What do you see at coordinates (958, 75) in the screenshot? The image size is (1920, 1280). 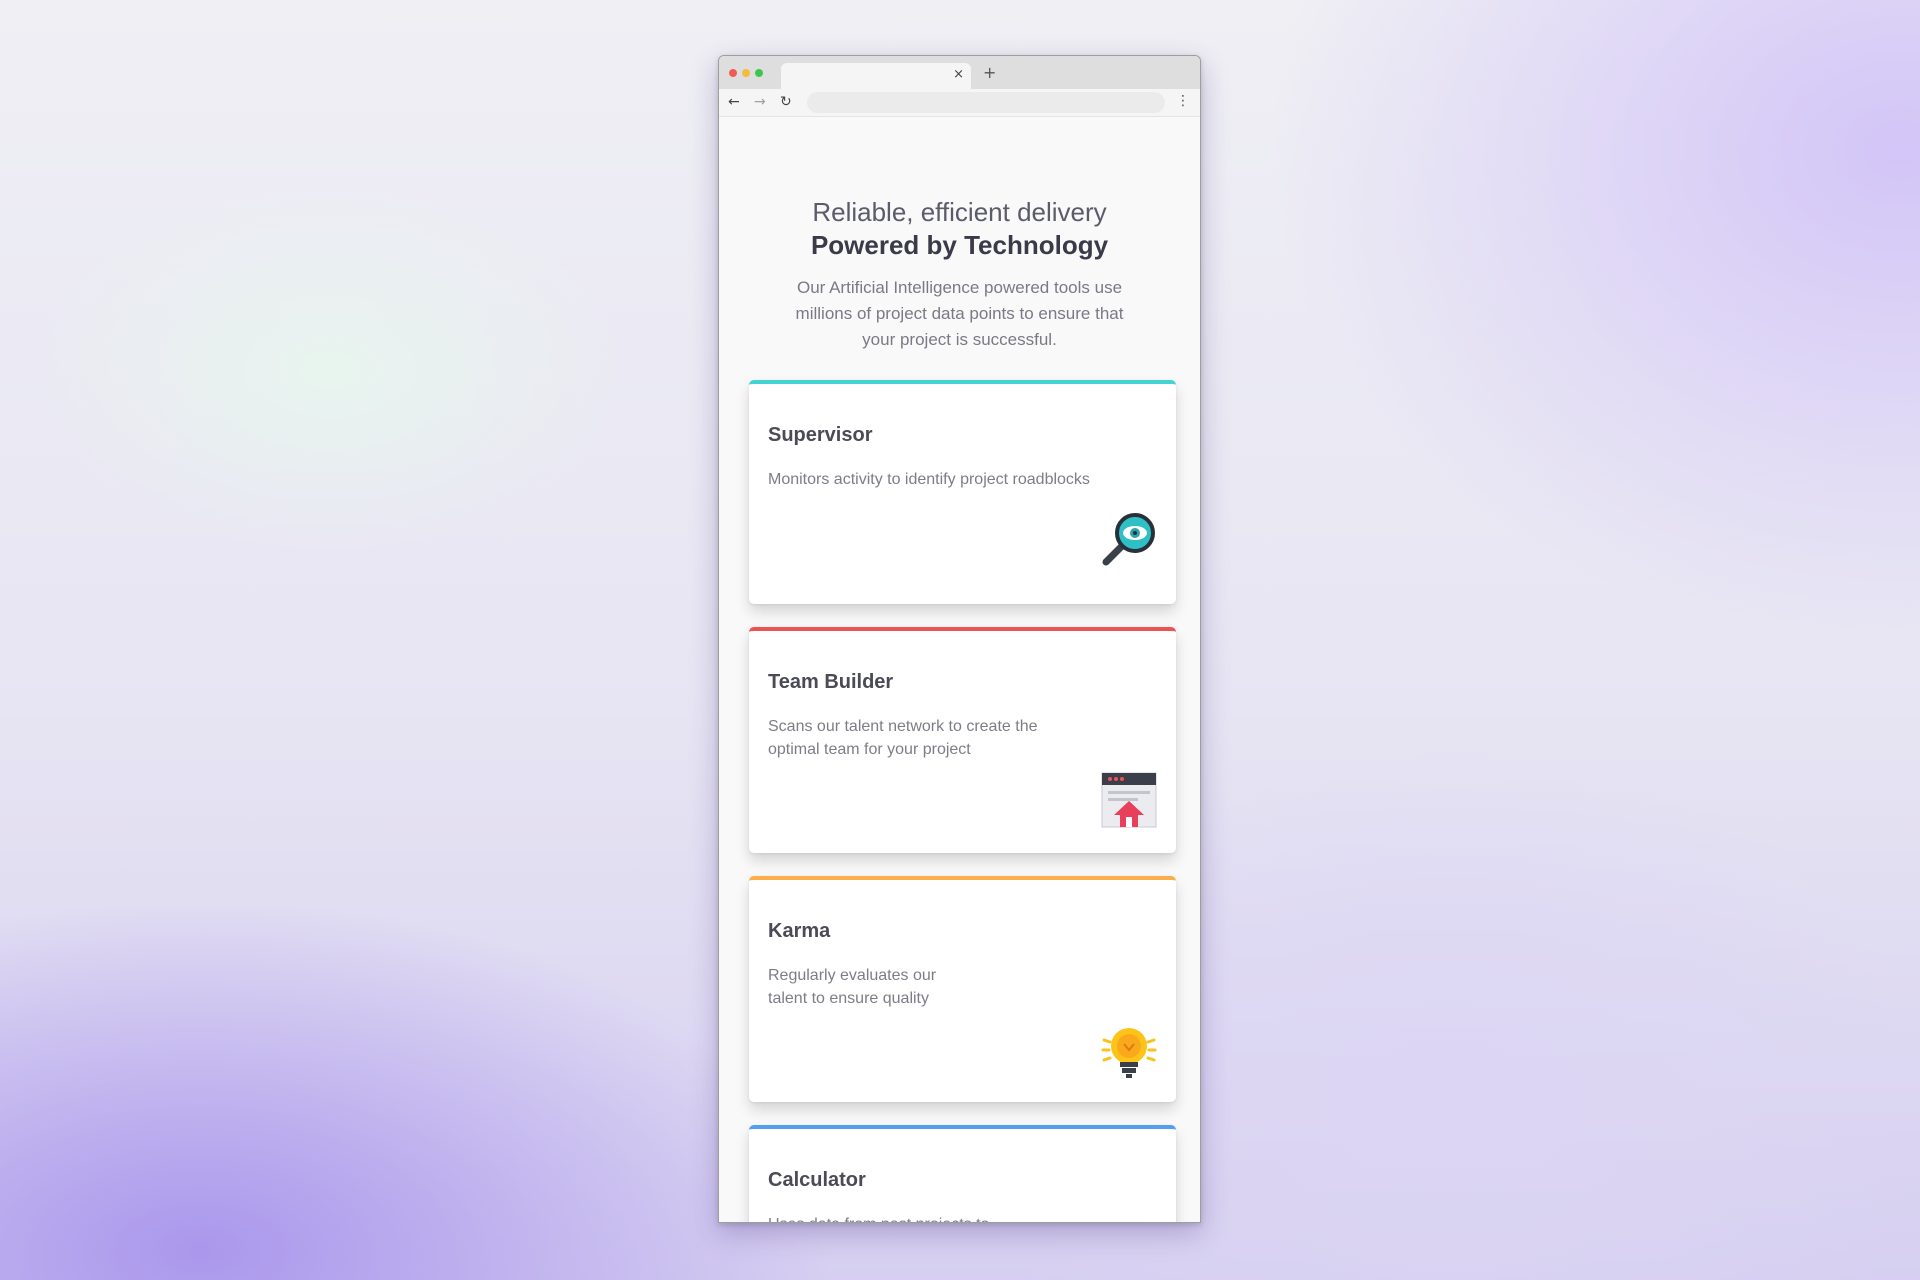 I see `tab-close-icon: ×` at bounding box center [958, 75].